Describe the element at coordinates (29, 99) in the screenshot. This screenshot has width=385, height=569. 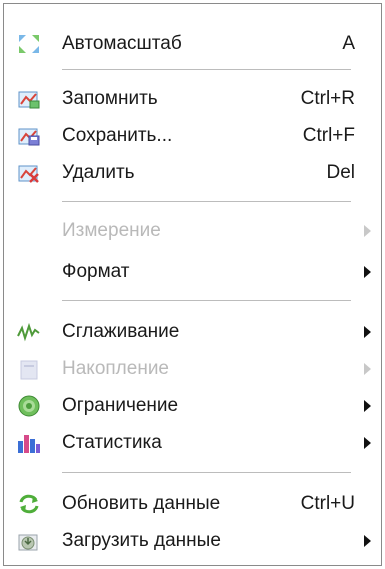
I see `remember-icon` at that location.